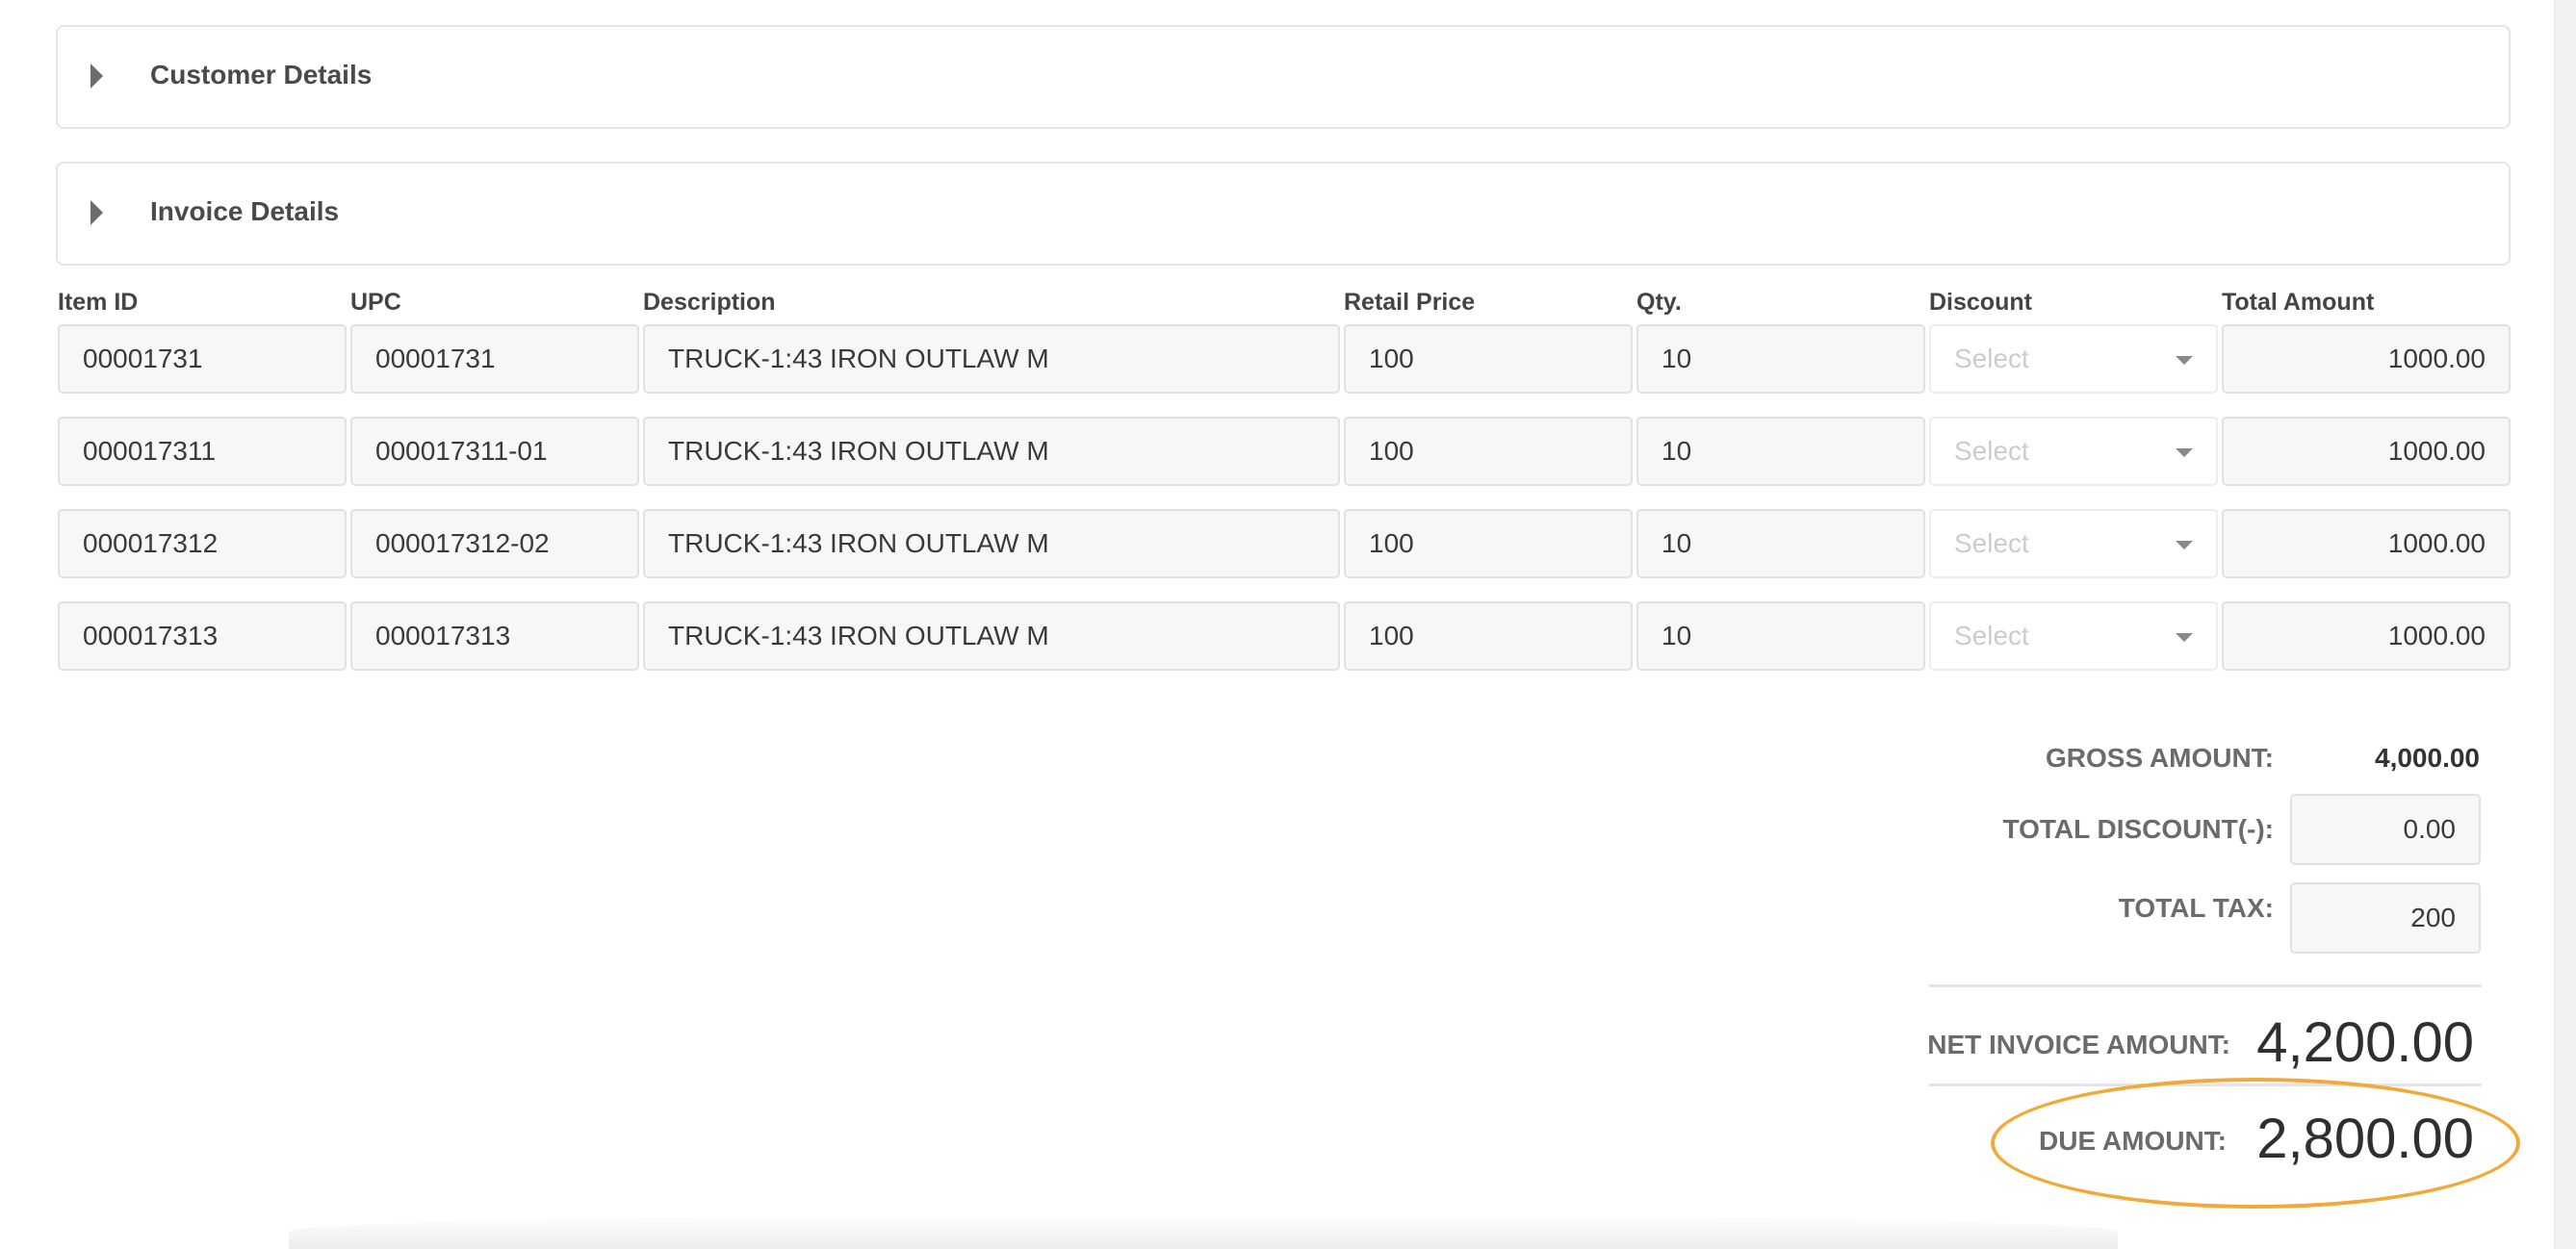 The height and width of the screenshot is (1249, 2576). I want to click on upc-field: 000017313, so click(494, 636).